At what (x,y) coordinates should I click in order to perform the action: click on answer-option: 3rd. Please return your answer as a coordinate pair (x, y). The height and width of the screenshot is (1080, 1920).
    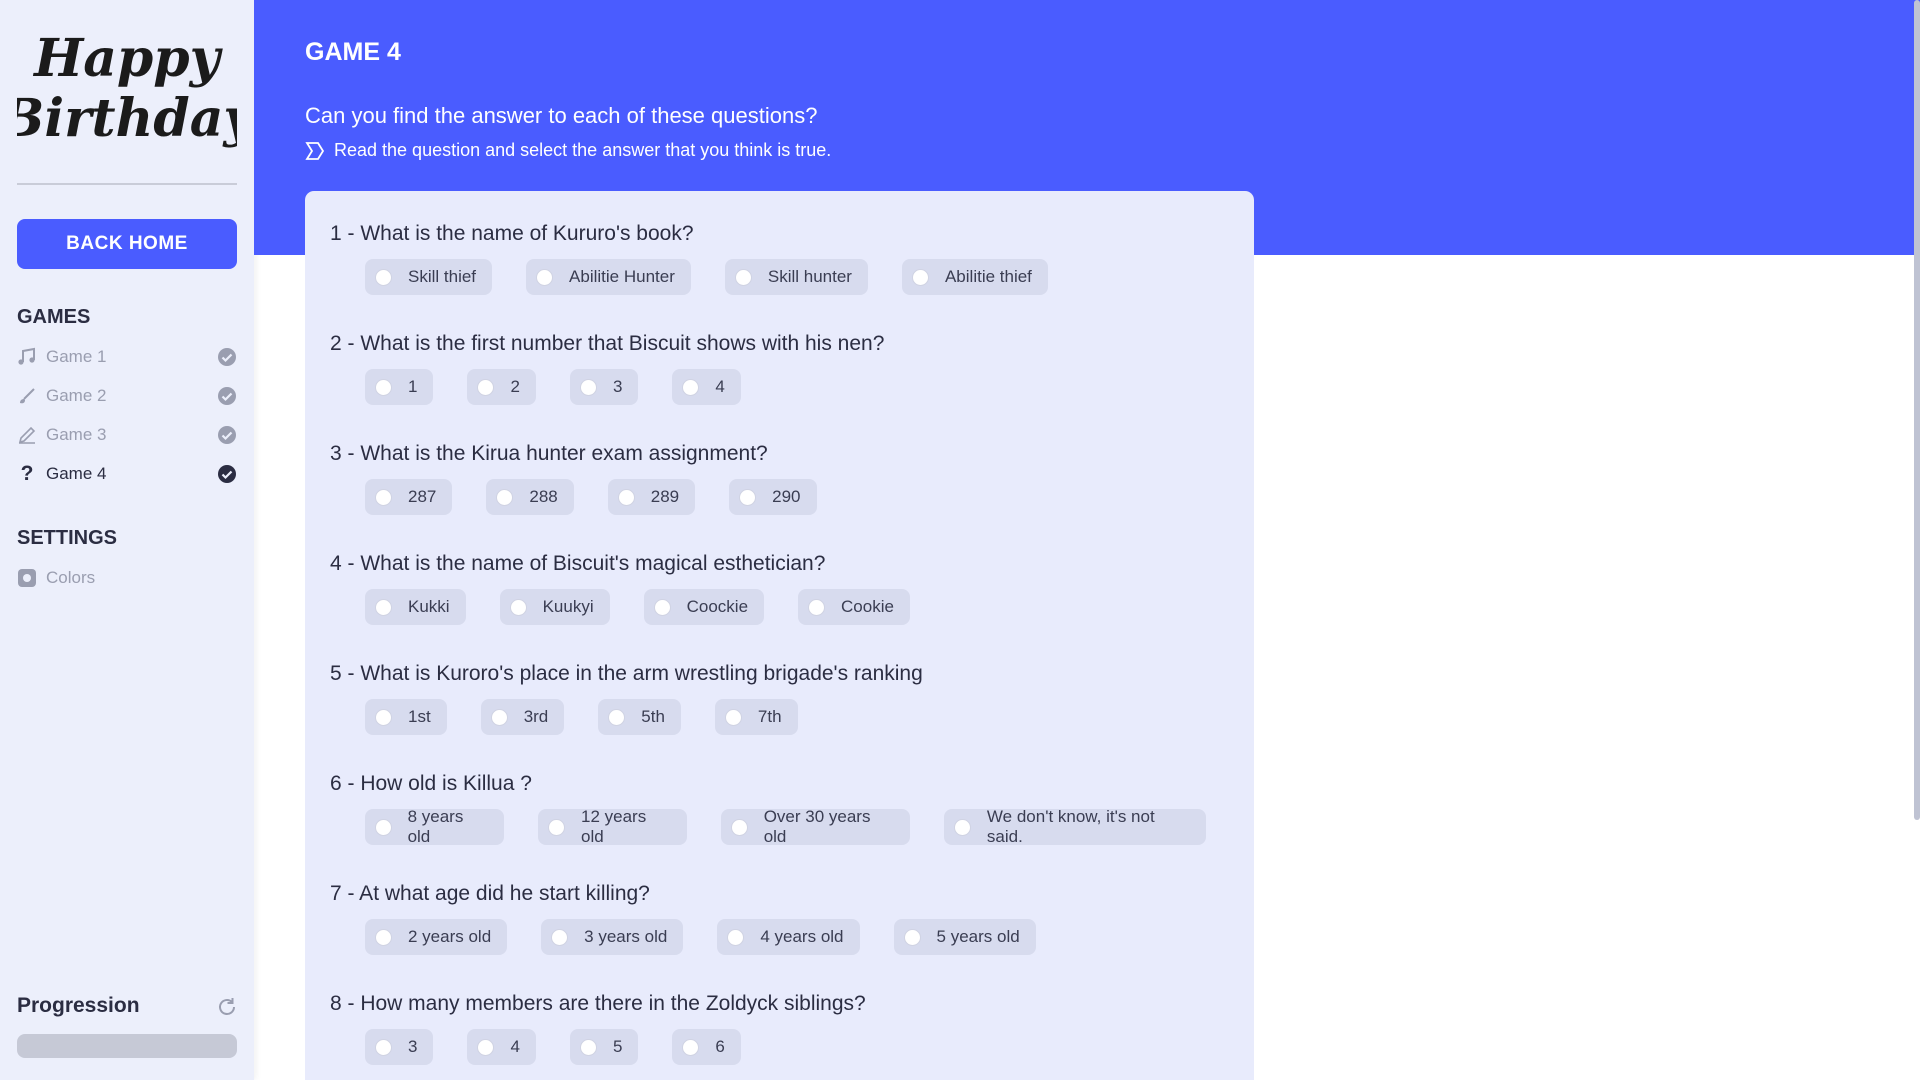
    Looking at the image, I should click on (522, 717).